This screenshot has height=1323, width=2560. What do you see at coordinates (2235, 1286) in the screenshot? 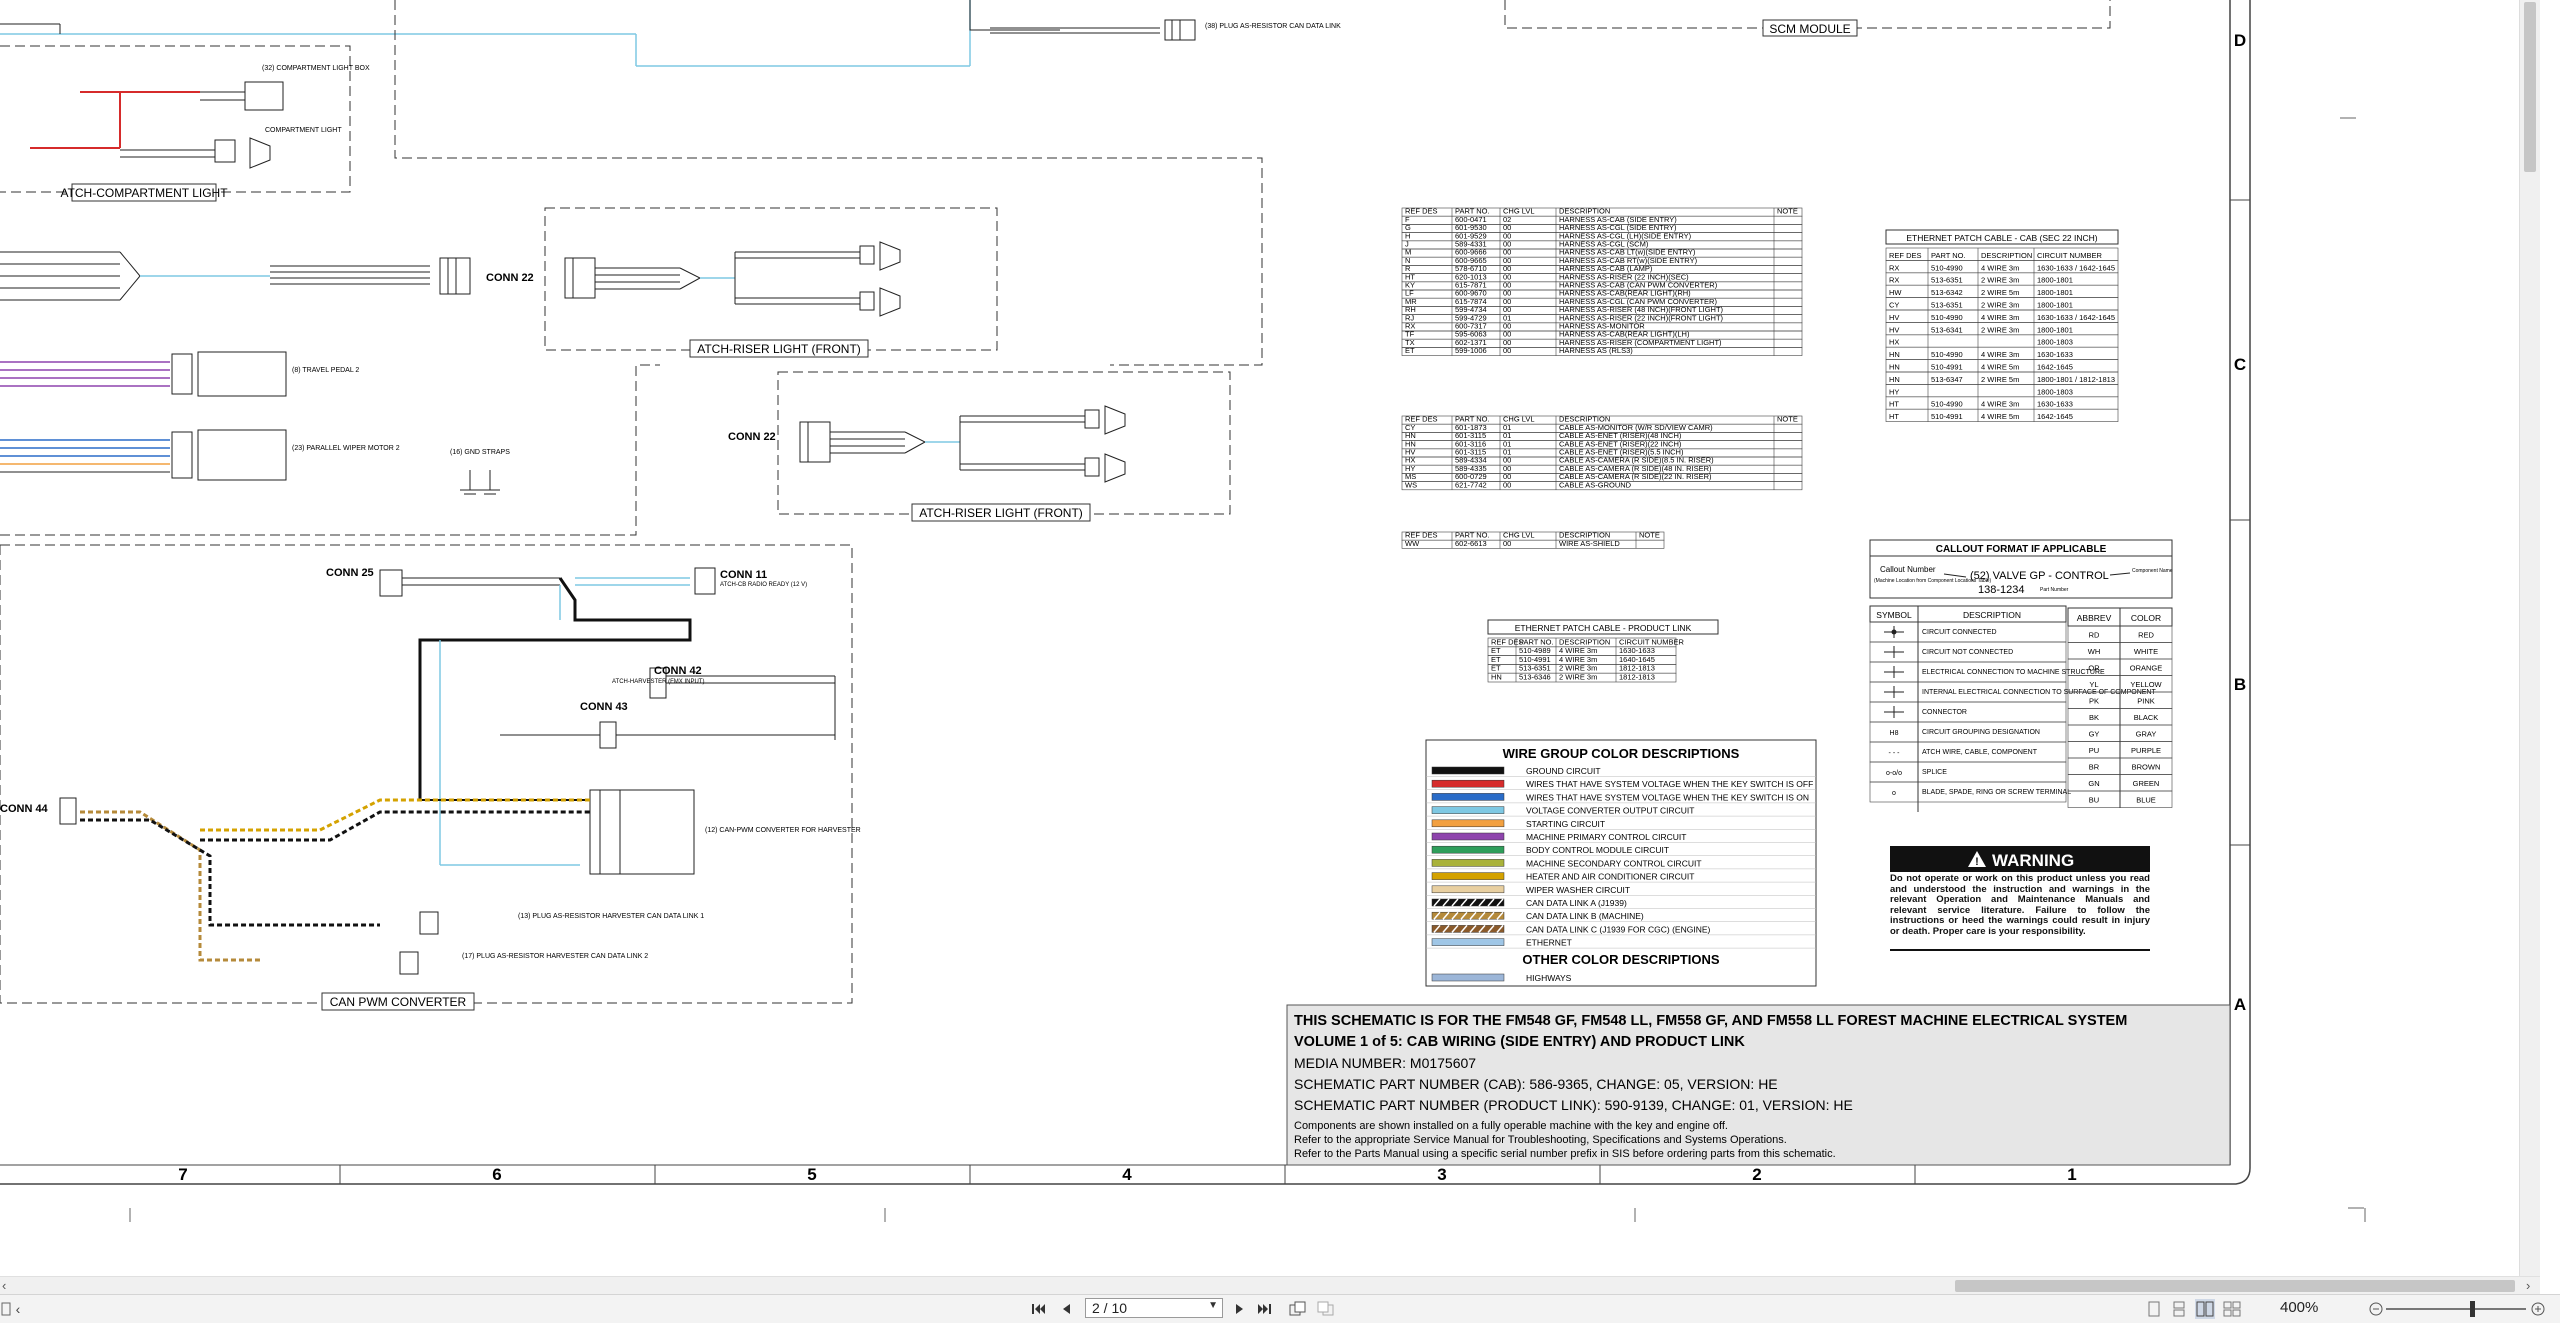
I see `horizontal-scroll-thumb` at bounding box center [2235, 1286].